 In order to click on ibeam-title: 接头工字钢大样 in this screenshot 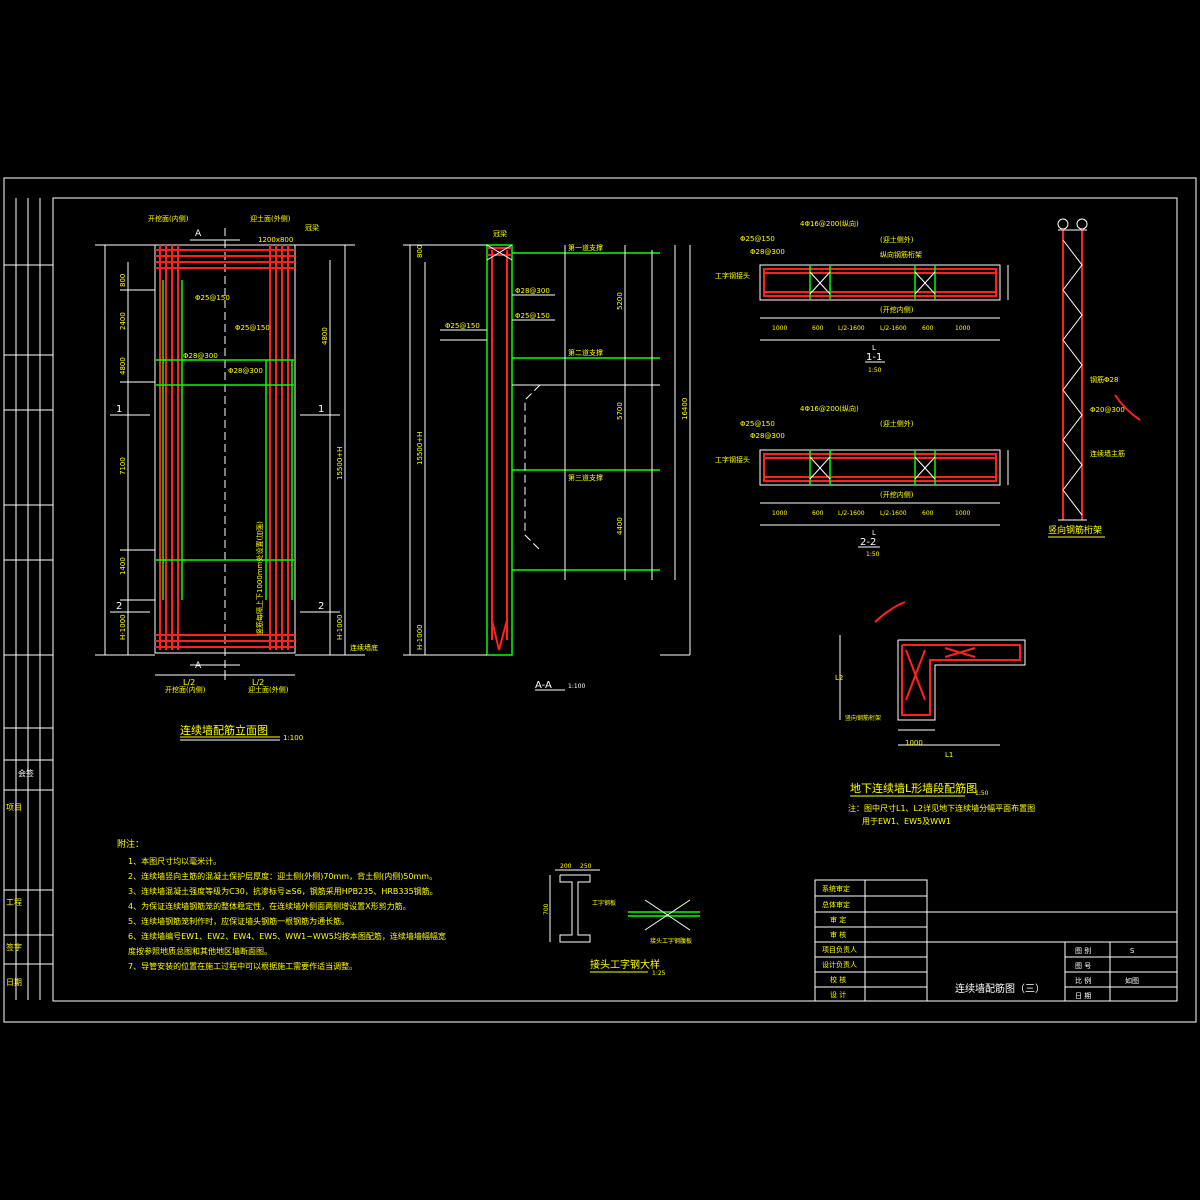, I will do `click(625, 964)`.